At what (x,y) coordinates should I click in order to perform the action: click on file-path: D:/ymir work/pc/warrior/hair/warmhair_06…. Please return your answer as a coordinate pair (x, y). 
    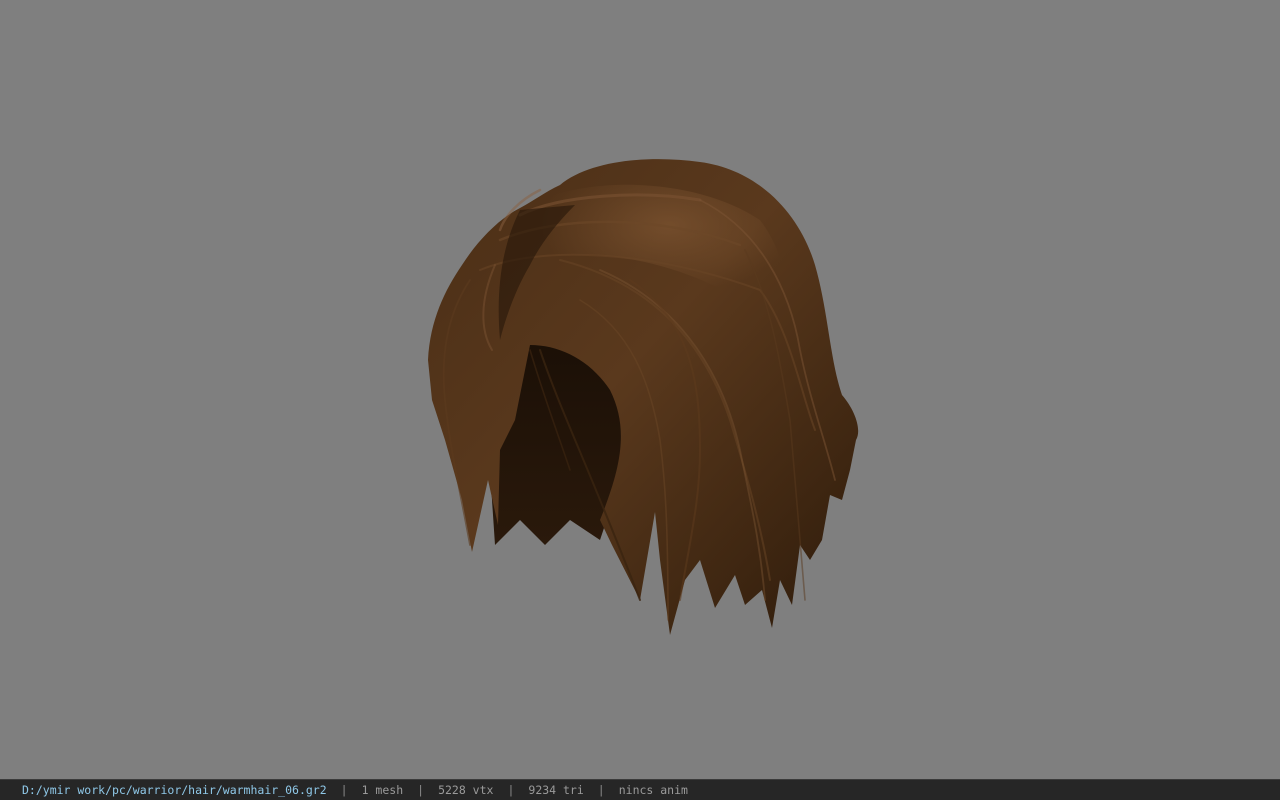
    Looking at the image, I should click on (174, 790).